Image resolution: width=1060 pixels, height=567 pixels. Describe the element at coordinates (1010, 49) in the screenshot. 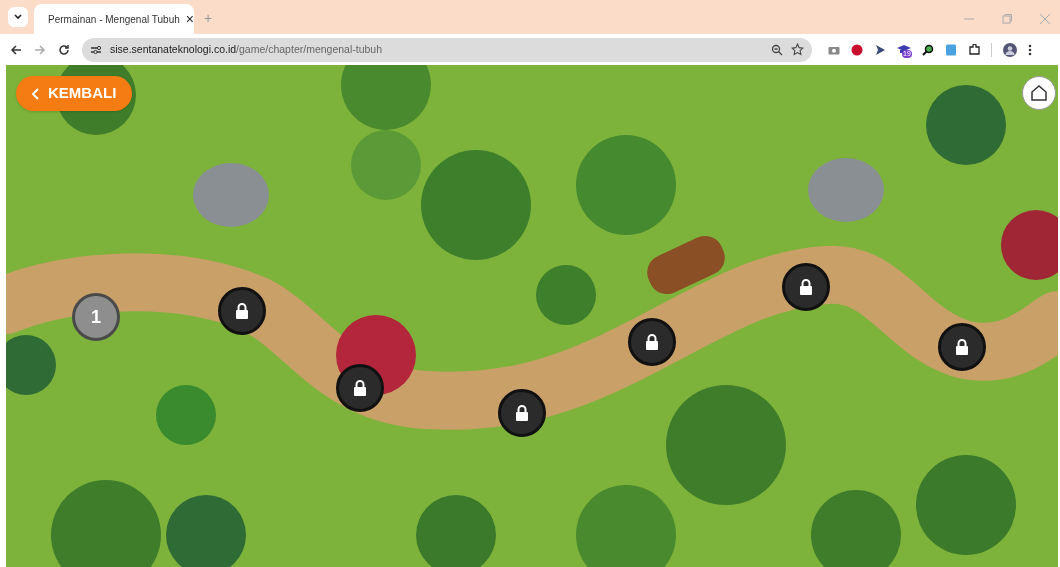

I see `avatar-icon` at that location.